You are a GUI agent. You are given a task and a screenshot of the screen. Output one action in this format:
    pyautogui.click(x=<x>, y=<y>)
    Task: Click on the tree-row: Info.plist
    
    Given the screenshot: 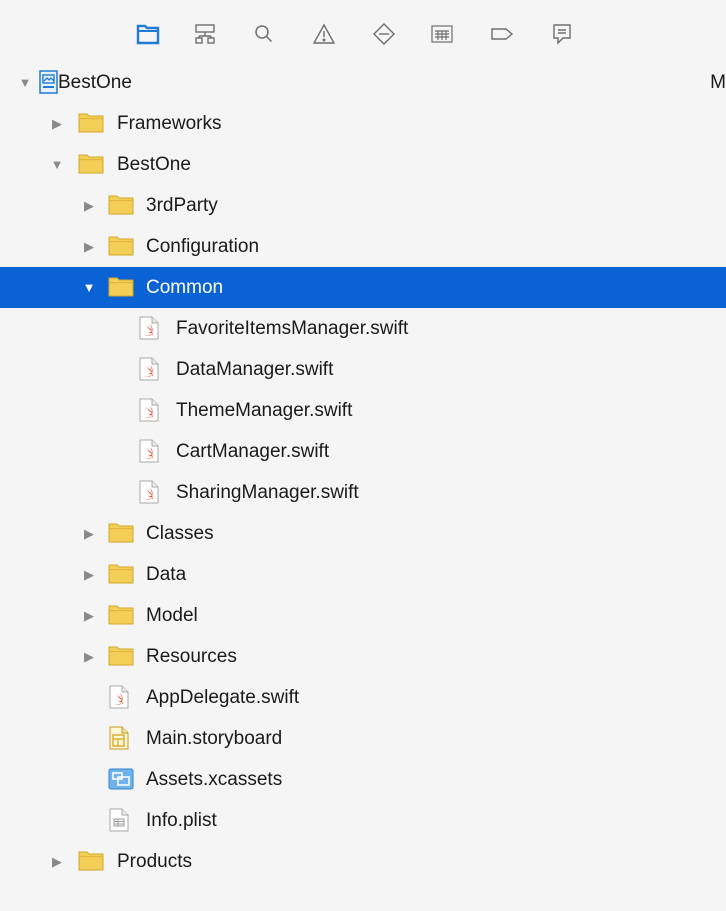 What is the action you would take?
    pyautogui.click(x=363, y=820)
    